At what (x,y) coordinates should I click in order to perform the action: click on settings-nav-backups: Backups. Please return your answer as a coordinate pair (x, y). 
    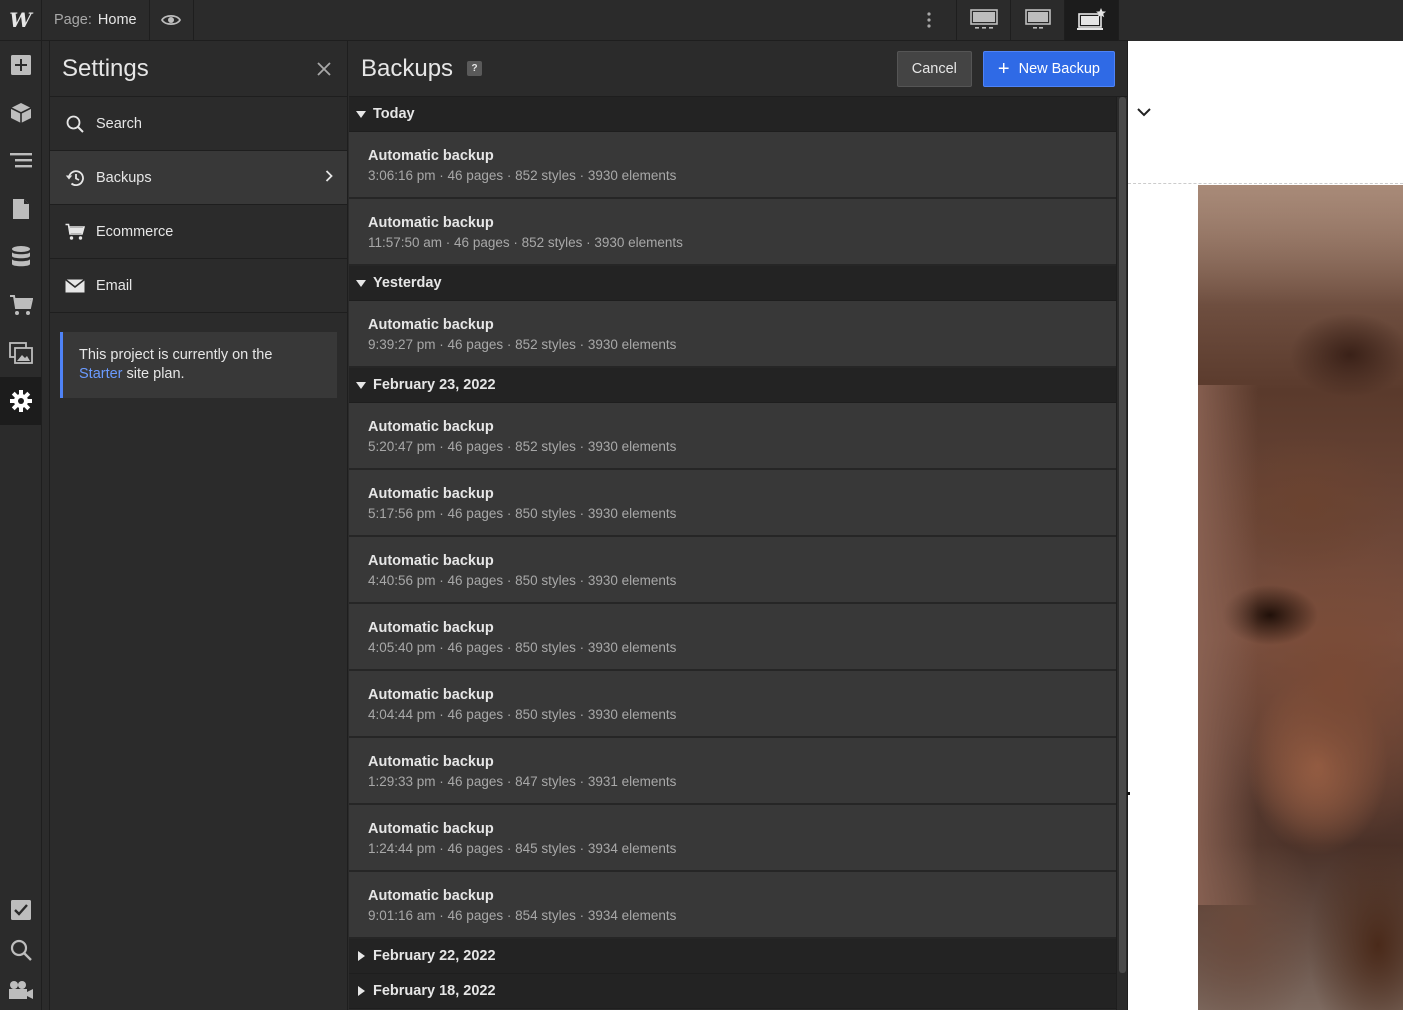
    Looking at the image, I should click on (198, 178).